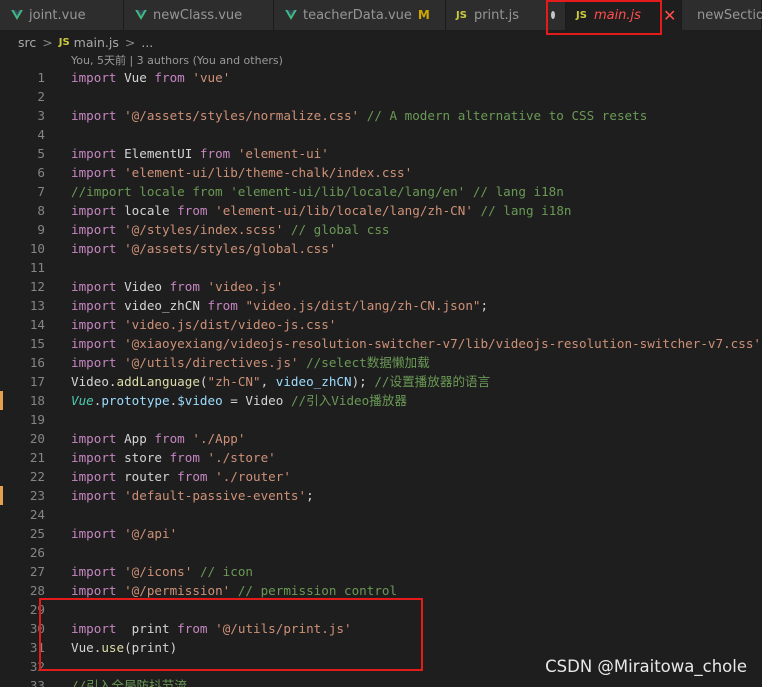  What do you see at coordinates (381, 267) in the screenshot?
I see `code-line: 11` at bounding box center [381, 267].